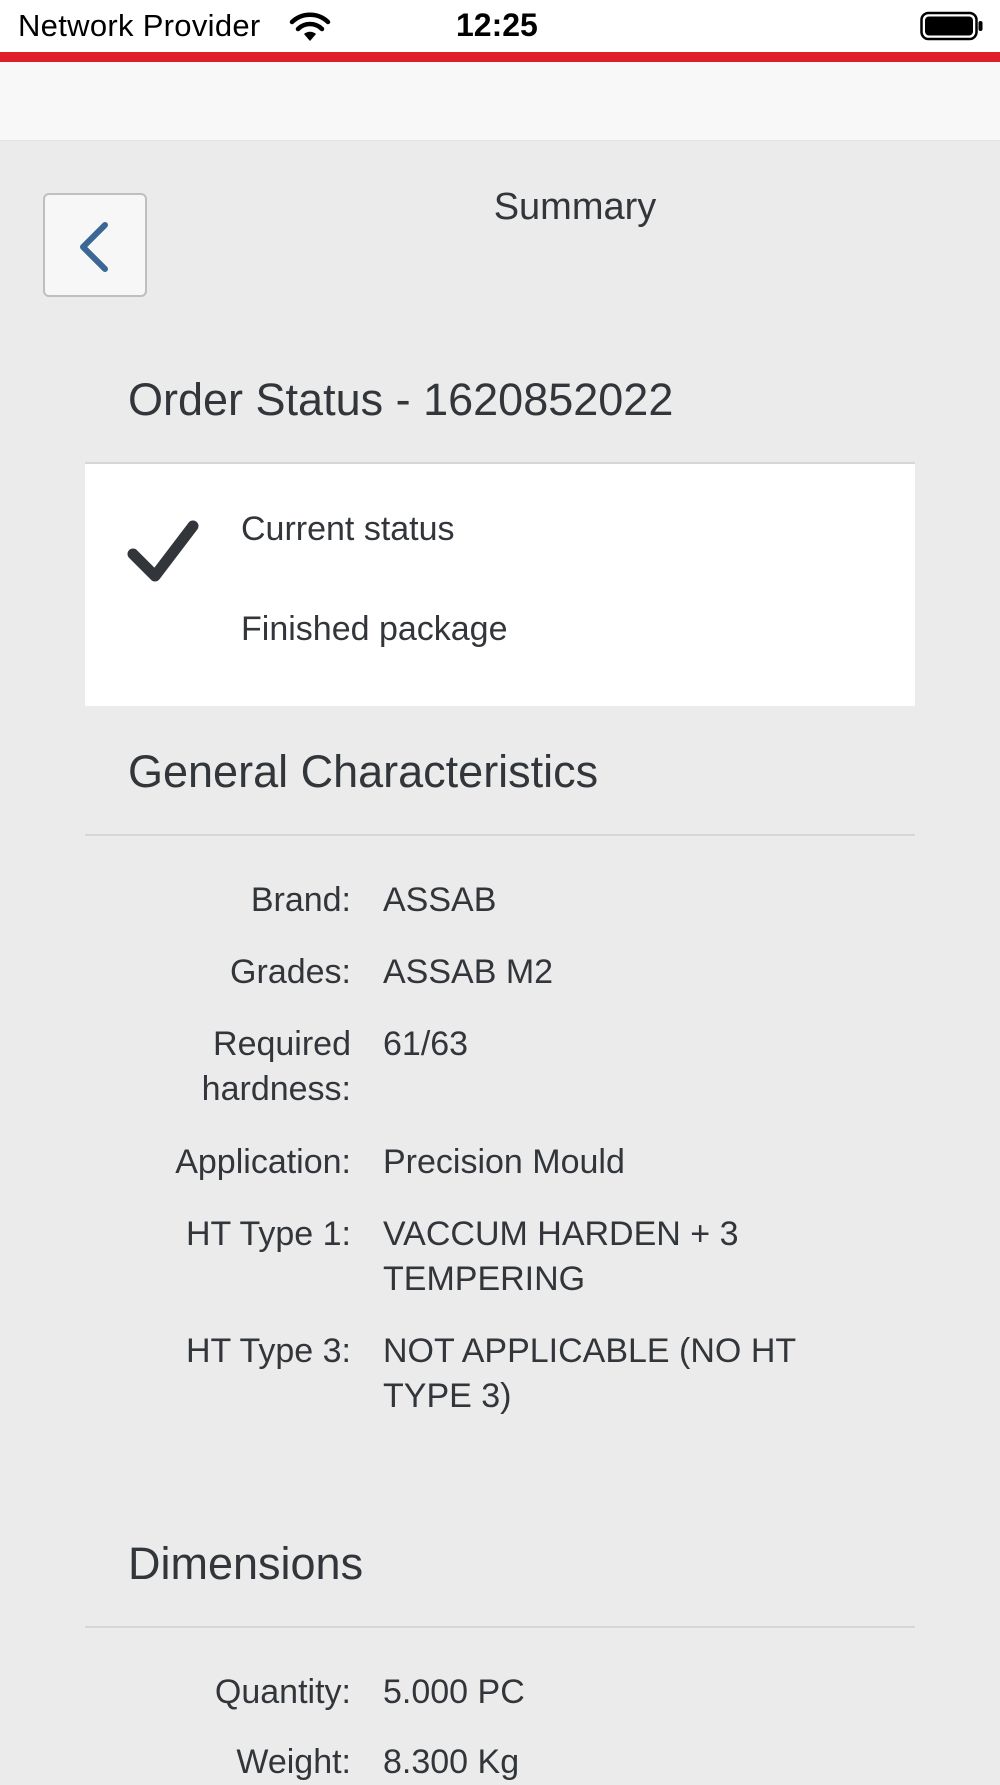 The image size is (1000, 1785). Describe the element at coordinates (310, 26) in the screenshot. I see `wifi-icon` at that location.